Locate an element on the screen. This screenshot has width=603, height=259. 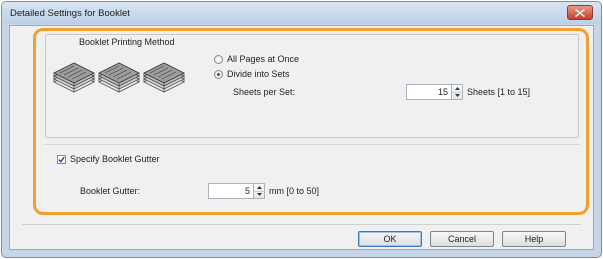
sheets-per-set-input: 15 is located at coordinates (429, 92).